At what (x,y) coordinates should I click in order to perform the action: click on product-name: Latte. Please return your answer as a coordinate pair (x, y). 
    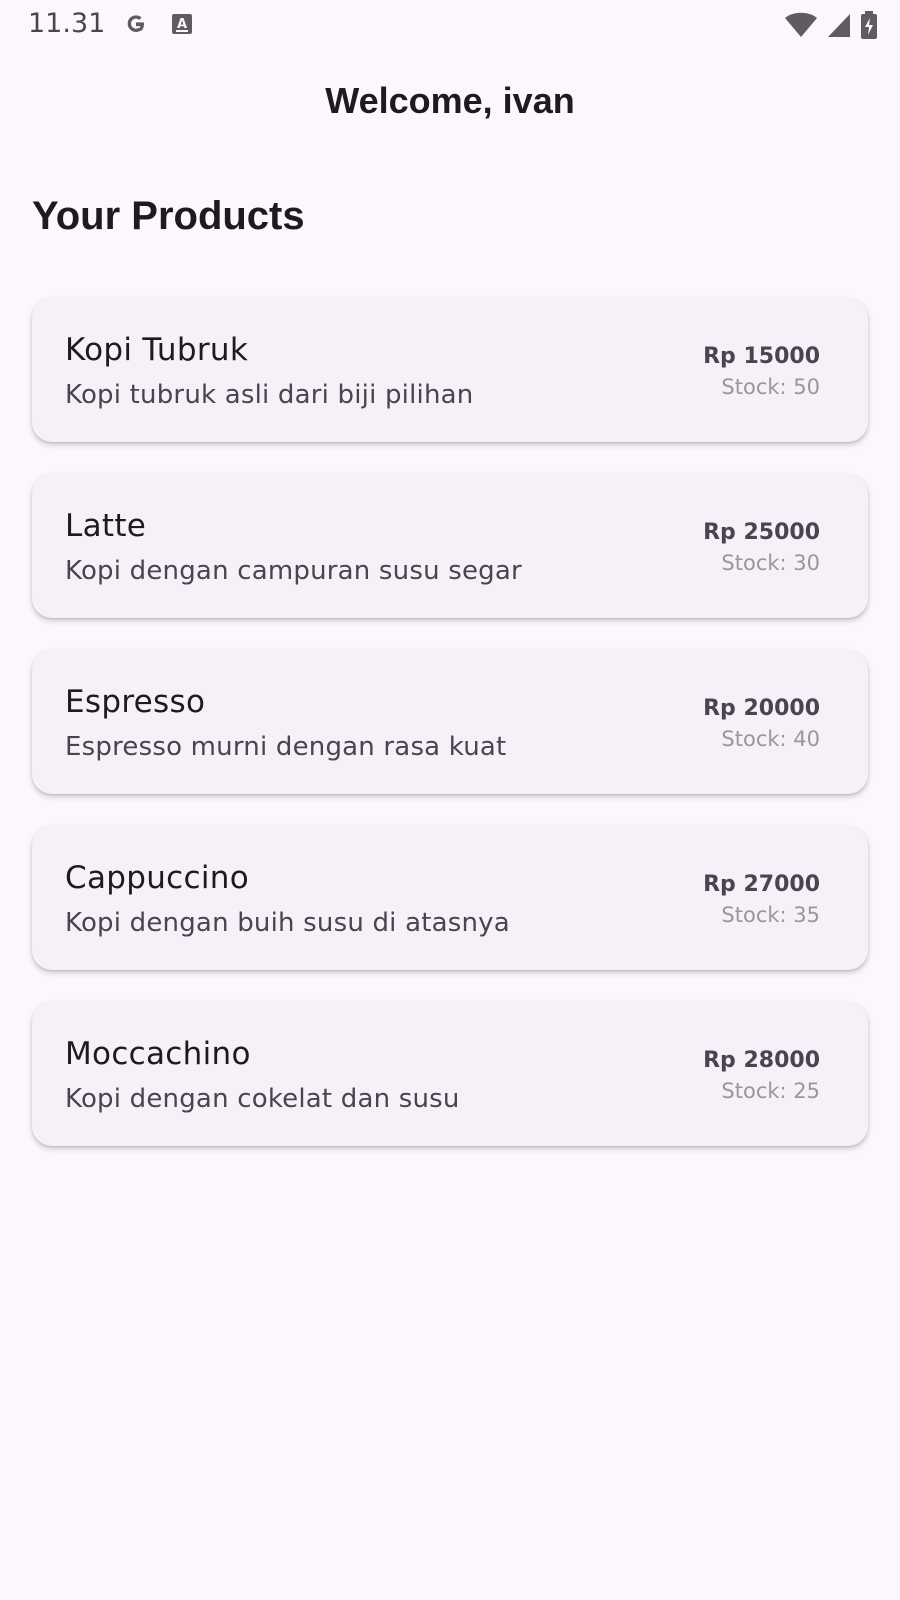
    Looking at the image, I should click on (106, 526).